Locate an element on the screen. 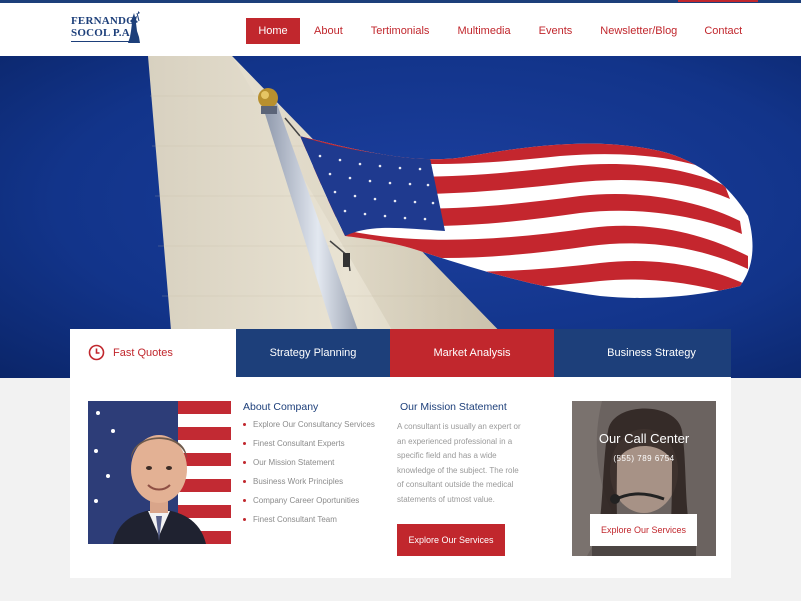  liberty-statue-icon is located at coordinates (134, 27).